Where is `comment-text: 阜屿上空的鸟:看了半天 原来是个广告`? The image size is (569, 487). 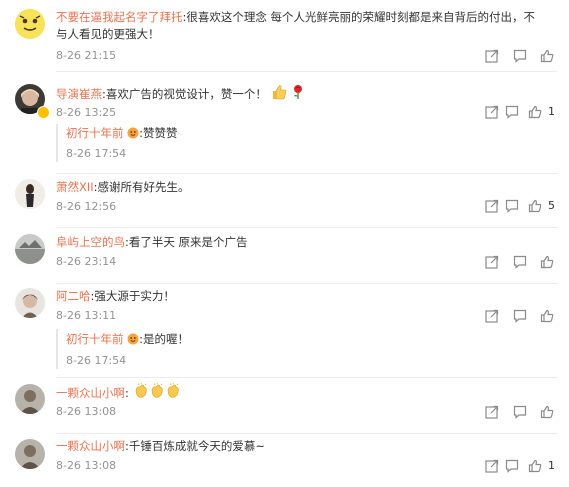
comment-text: 阜屿上空的鸟:看了半天 原来是个广告 is located at coordinates (152, 242).